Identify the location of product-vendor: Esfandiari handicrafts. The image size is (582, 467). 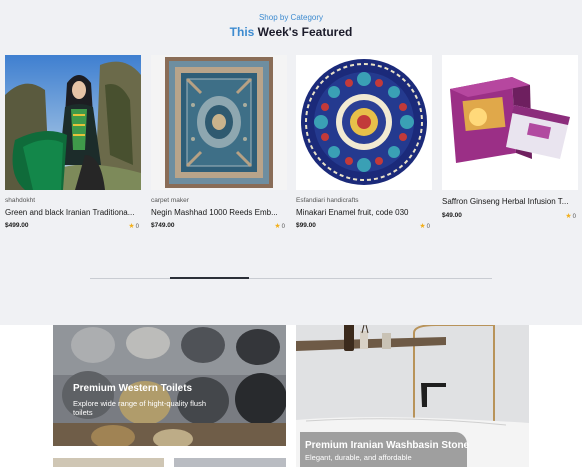
(327, 200).